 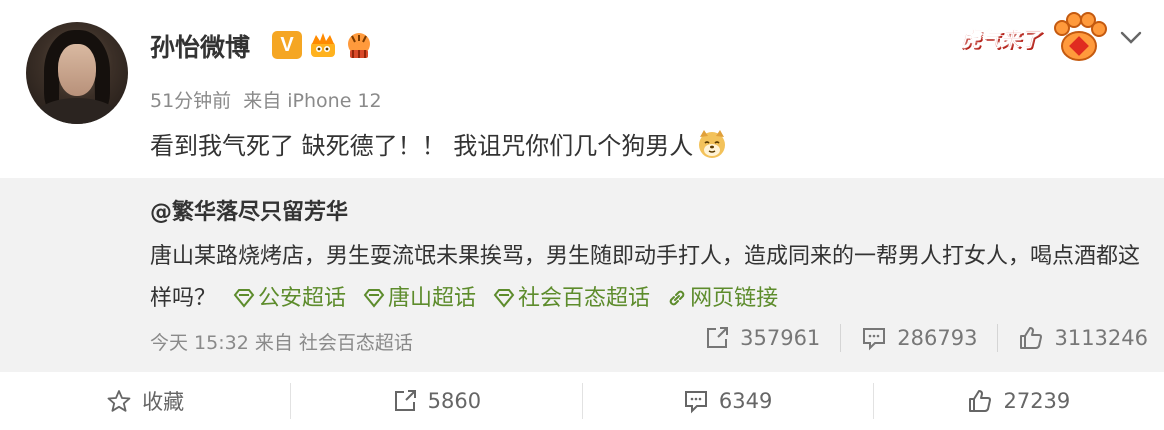 What do you see at coordinates (190, 101) in the screenshot?
I see `post-time: 51分钟前` at bounding box center [190, 101].